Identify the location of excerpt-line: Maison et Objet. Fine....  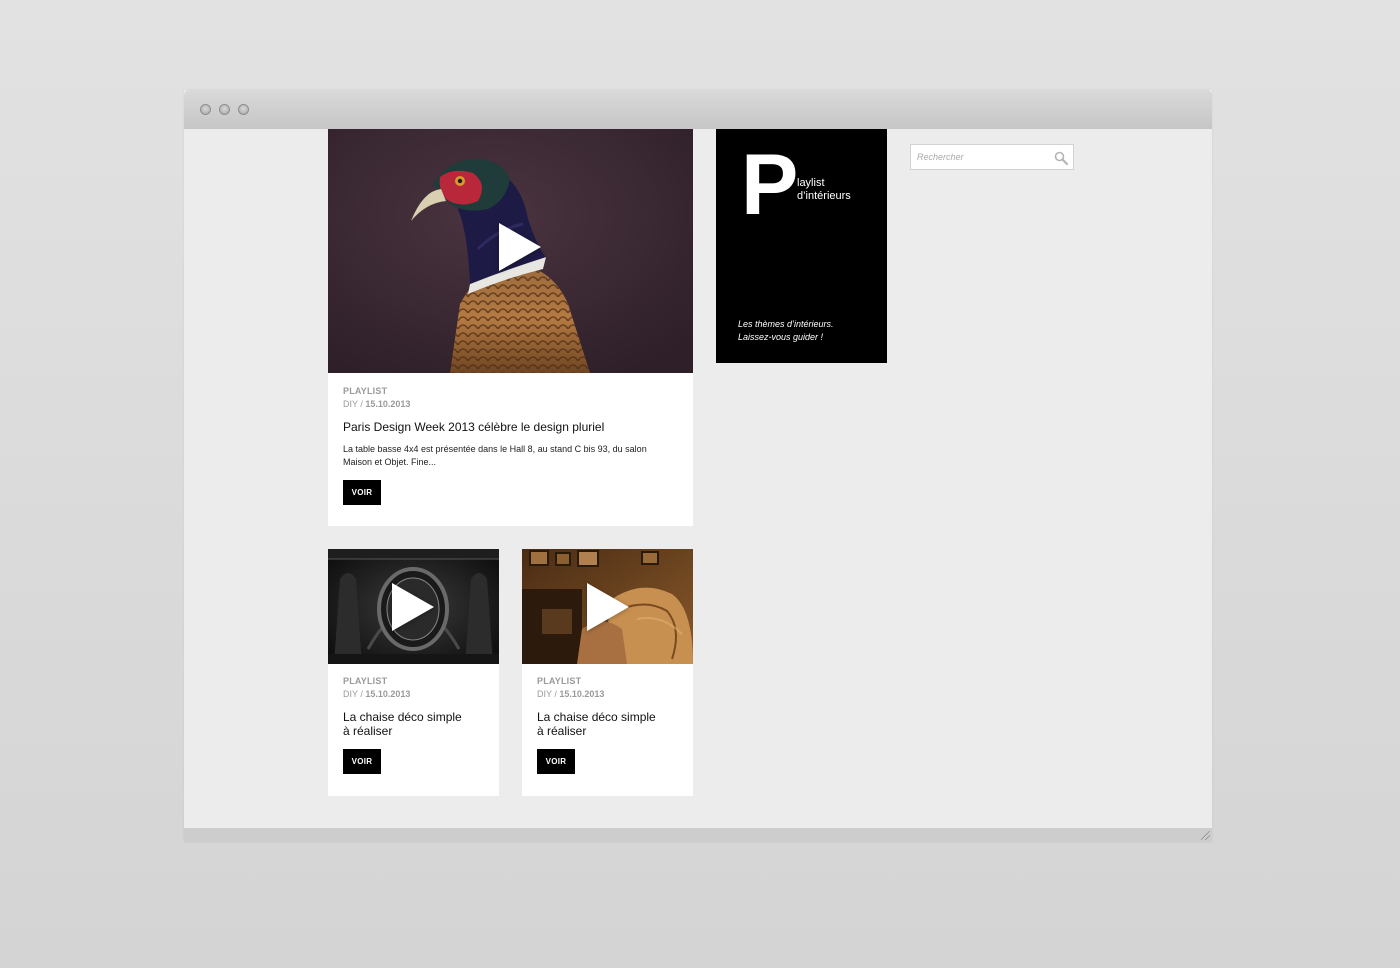
(390, 462).